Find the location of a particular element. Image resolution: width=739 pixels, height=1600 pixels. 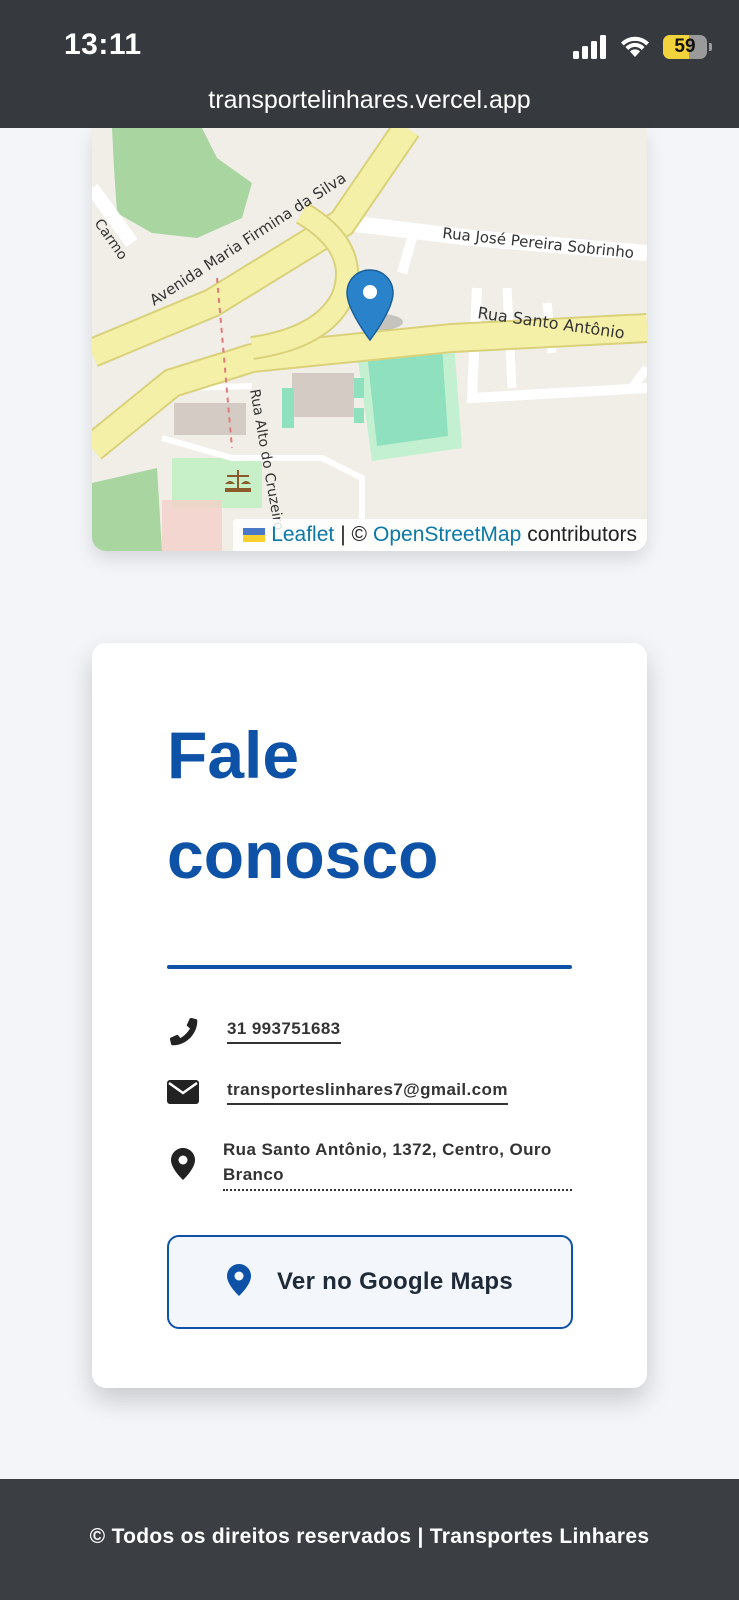

contact-title: Fale conosco is located at coordinates (377, 805).